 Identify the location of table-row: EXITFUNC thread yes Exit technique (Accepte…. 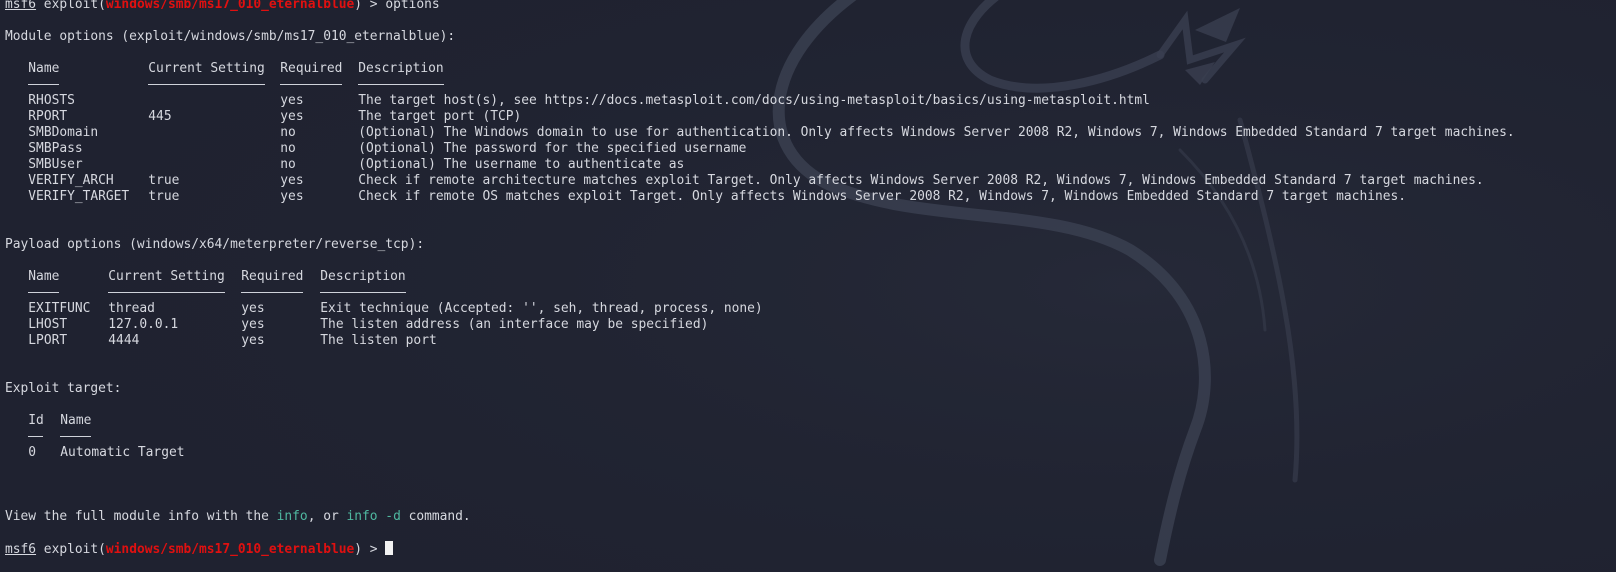
(395, 308).